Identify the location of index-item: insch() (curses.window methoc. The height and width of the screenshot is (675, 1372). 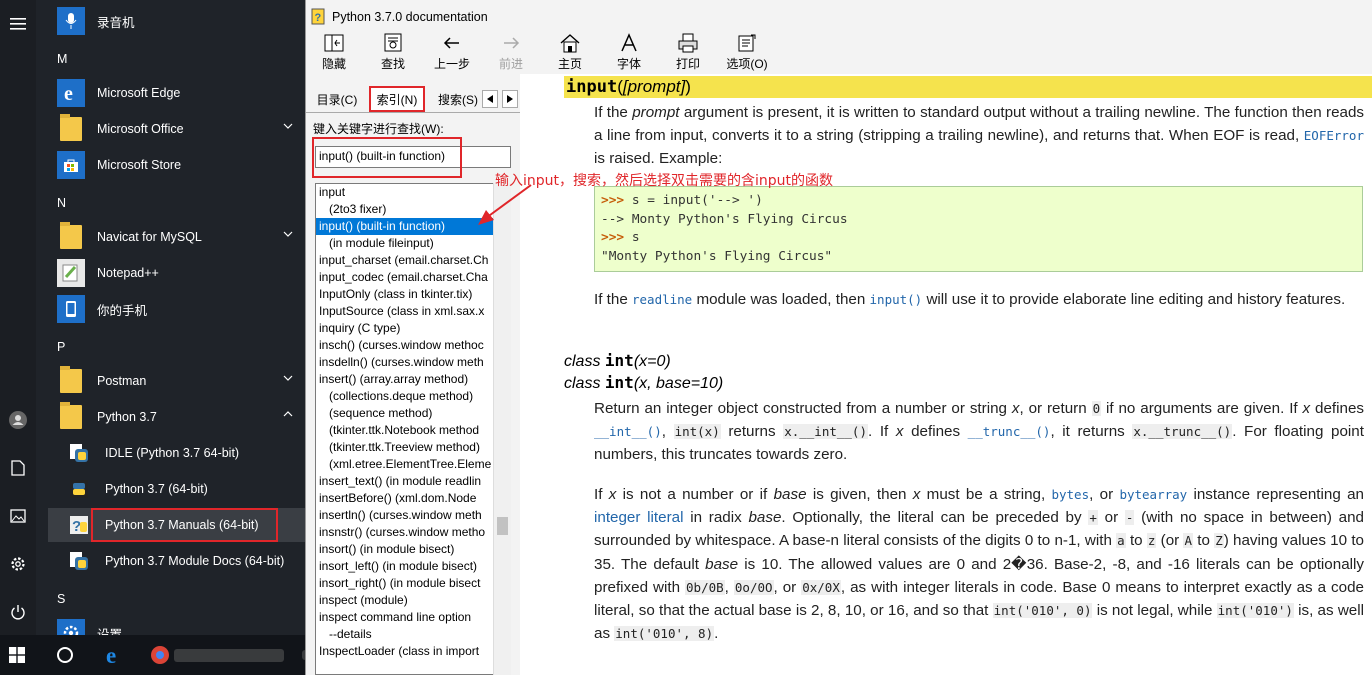
(413, 345).